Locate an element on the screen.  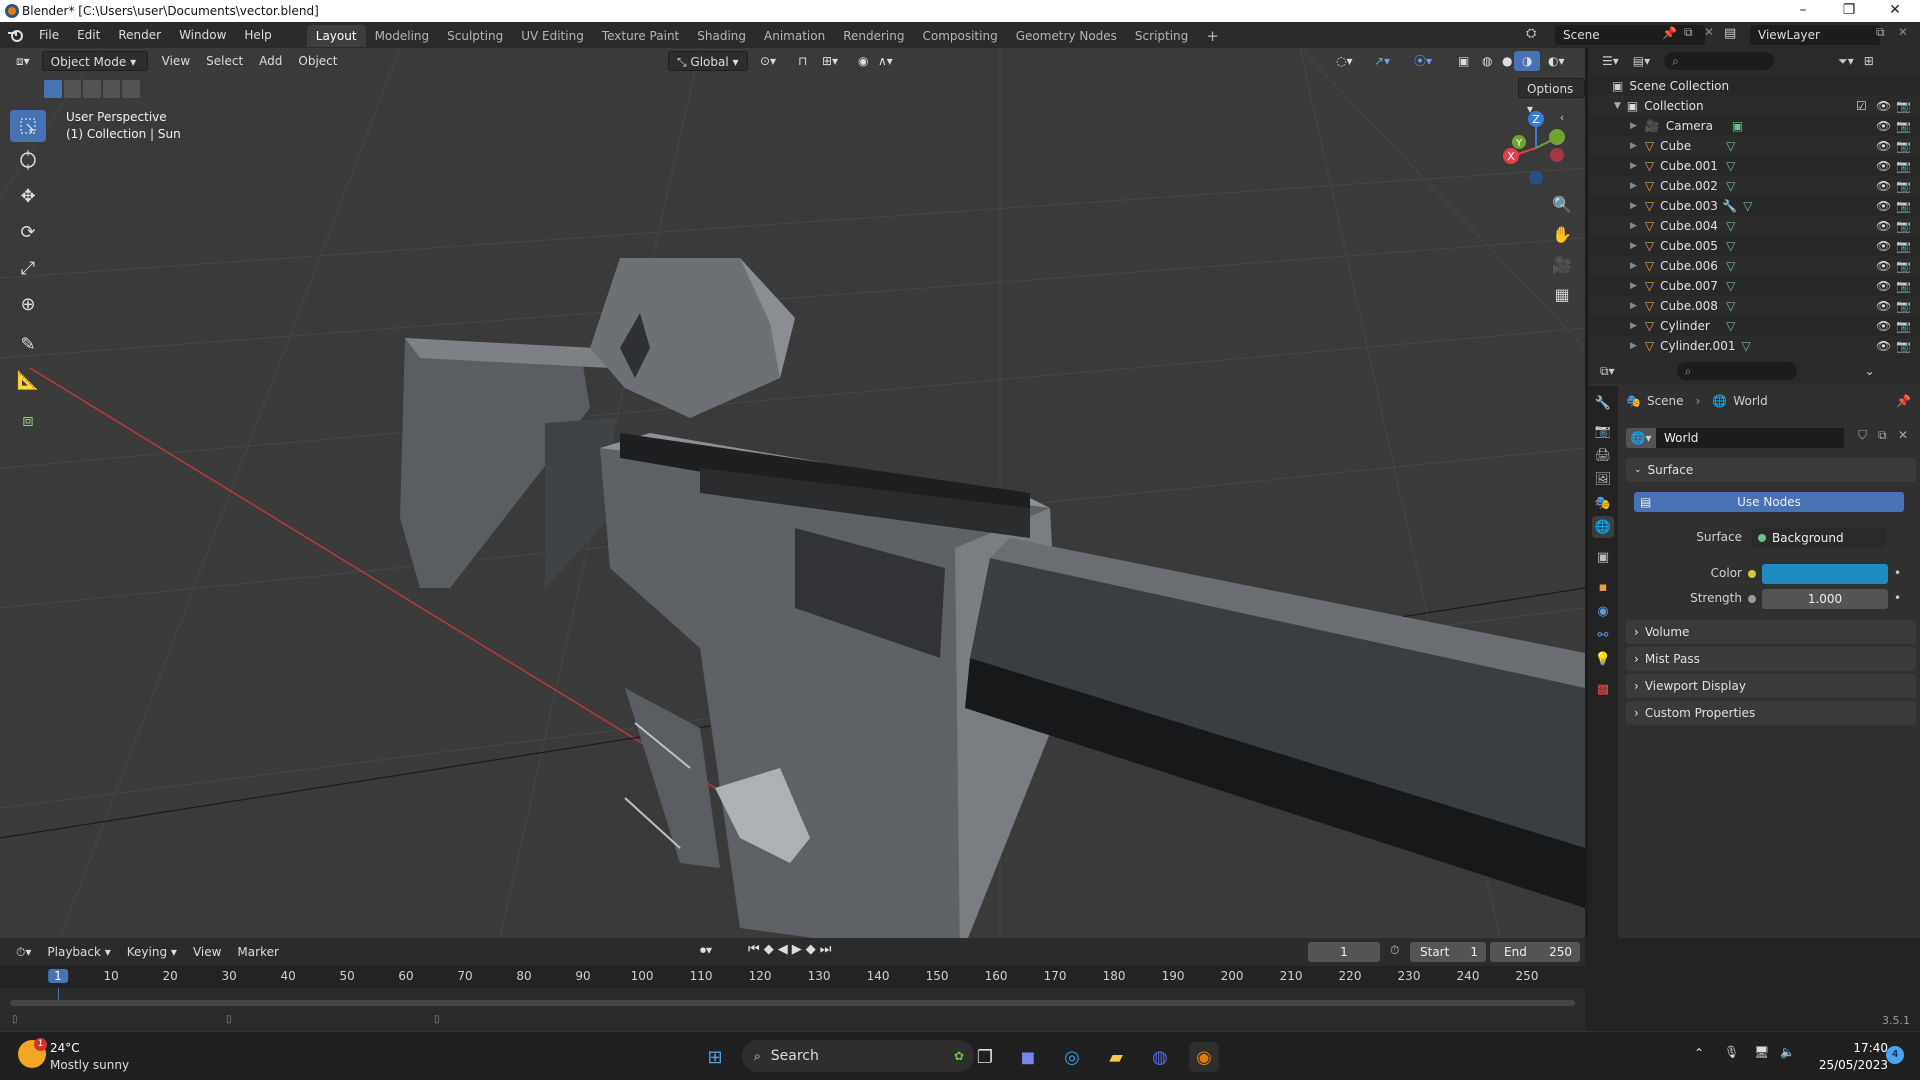
collection-tab-icon: ▣ is located at coordinates (1603, 557).